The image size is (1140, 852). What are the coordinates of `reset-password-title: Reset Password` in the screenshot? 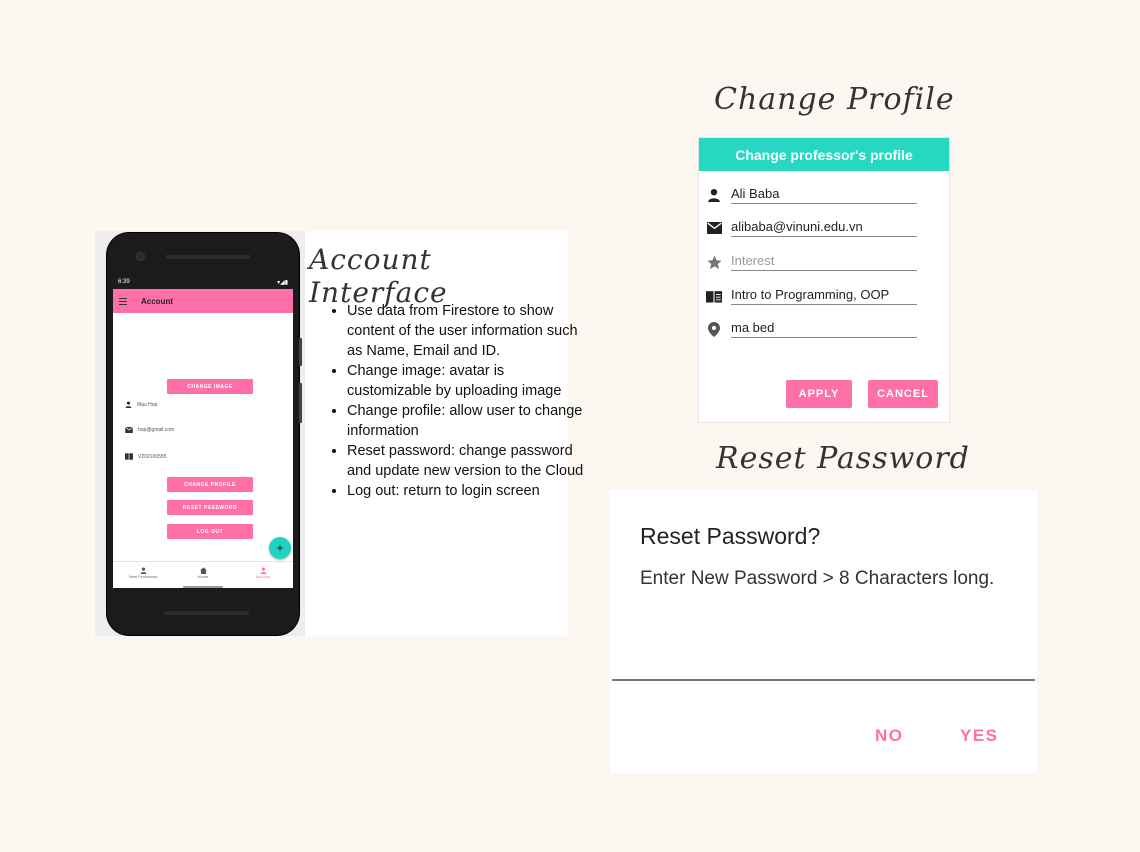 It's located at (843, 458).